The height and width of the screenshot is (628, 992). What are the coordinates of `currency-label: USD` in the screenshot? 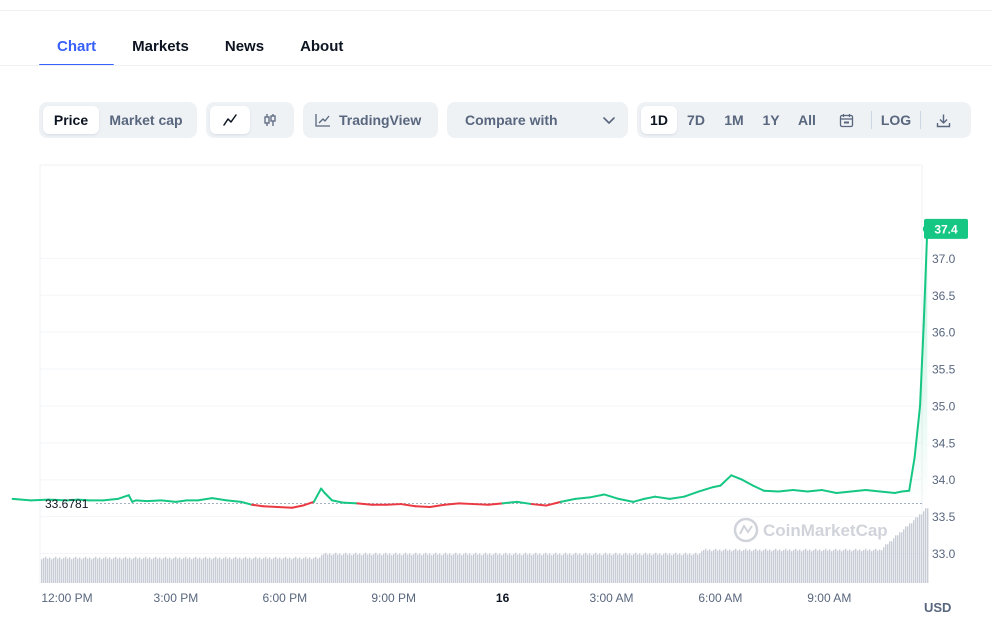 It's located at (938, 607).